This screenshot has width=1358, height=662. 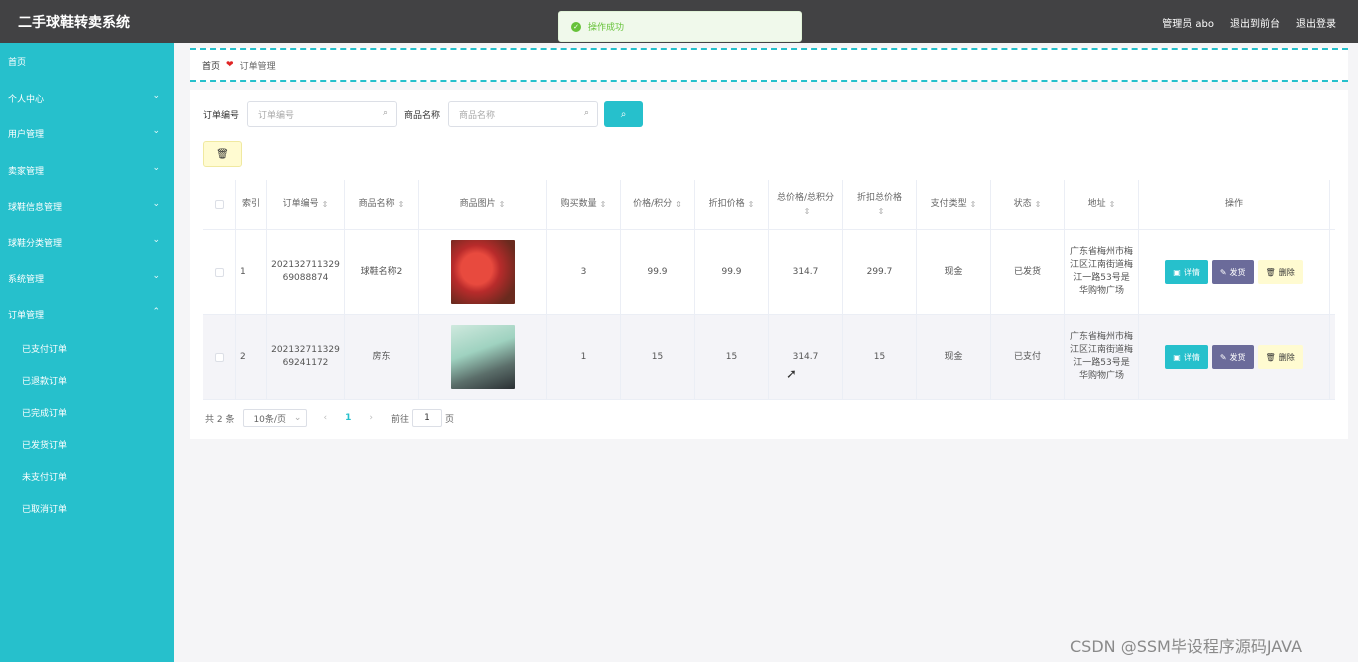 I want to click on goods-name-label: 商品名称, so click(x=422, y=116).